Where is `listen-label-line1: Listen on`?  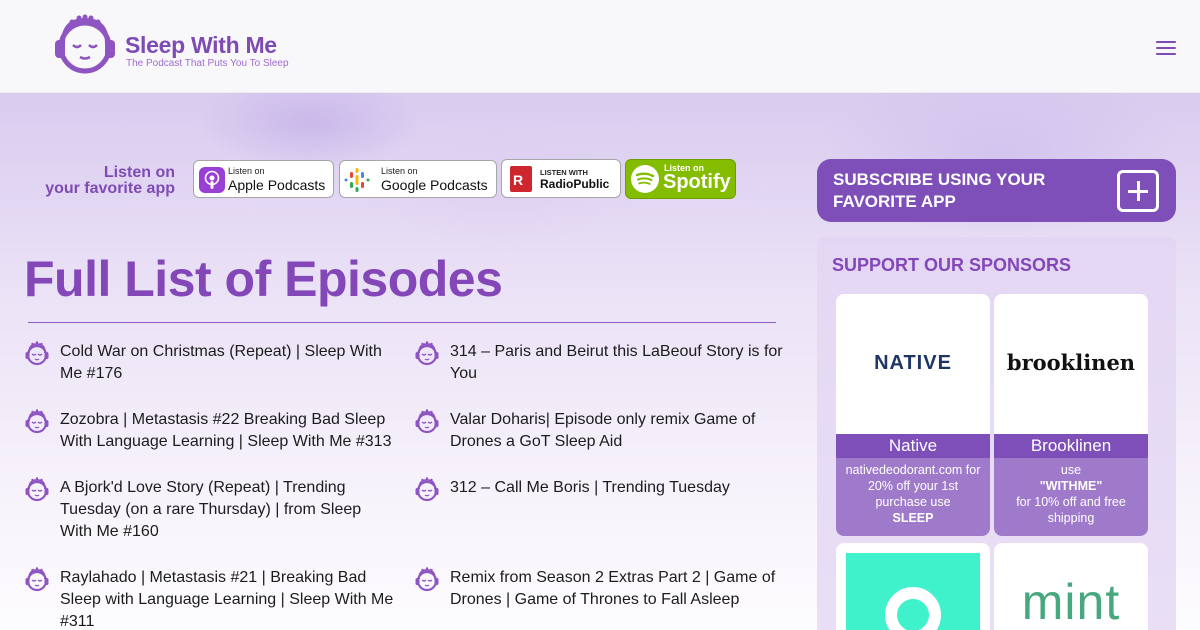
listen-label-line1: Listen on is located at coordinates (139, 172).